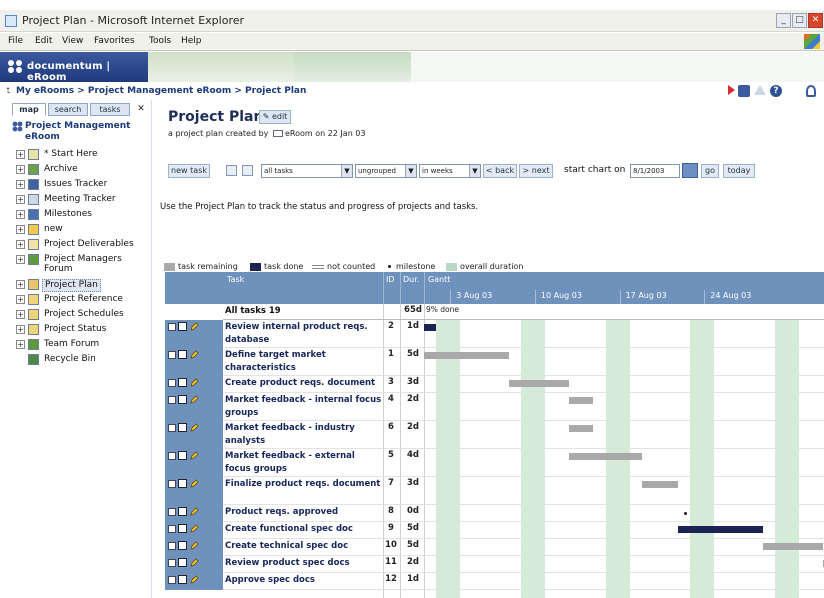 This screenshot has width=824, height=598. Describe the element at coordinates (231, 170) in the screenshot. I see `list-view-icon` at that location.